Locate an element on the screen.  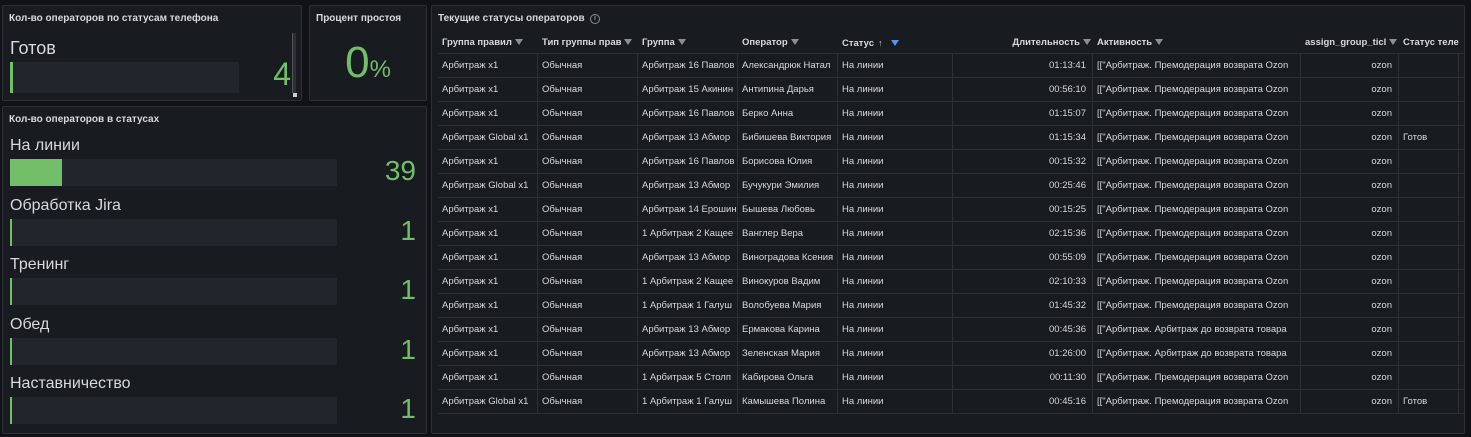
table-cell: Арбитраж 15 Акинин is located at coordinates (688, 89).